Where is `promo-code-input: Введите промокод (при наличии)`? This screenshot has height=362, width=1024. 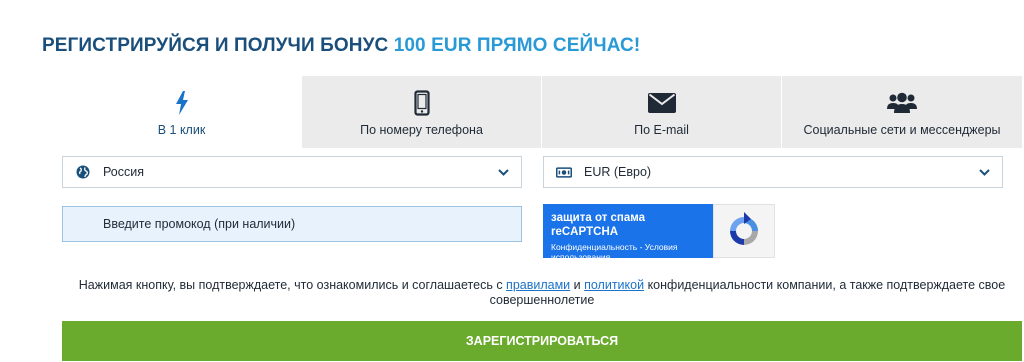
promo-code-input: Введите промокод (при наличии) is located at coordinates (292, 224).